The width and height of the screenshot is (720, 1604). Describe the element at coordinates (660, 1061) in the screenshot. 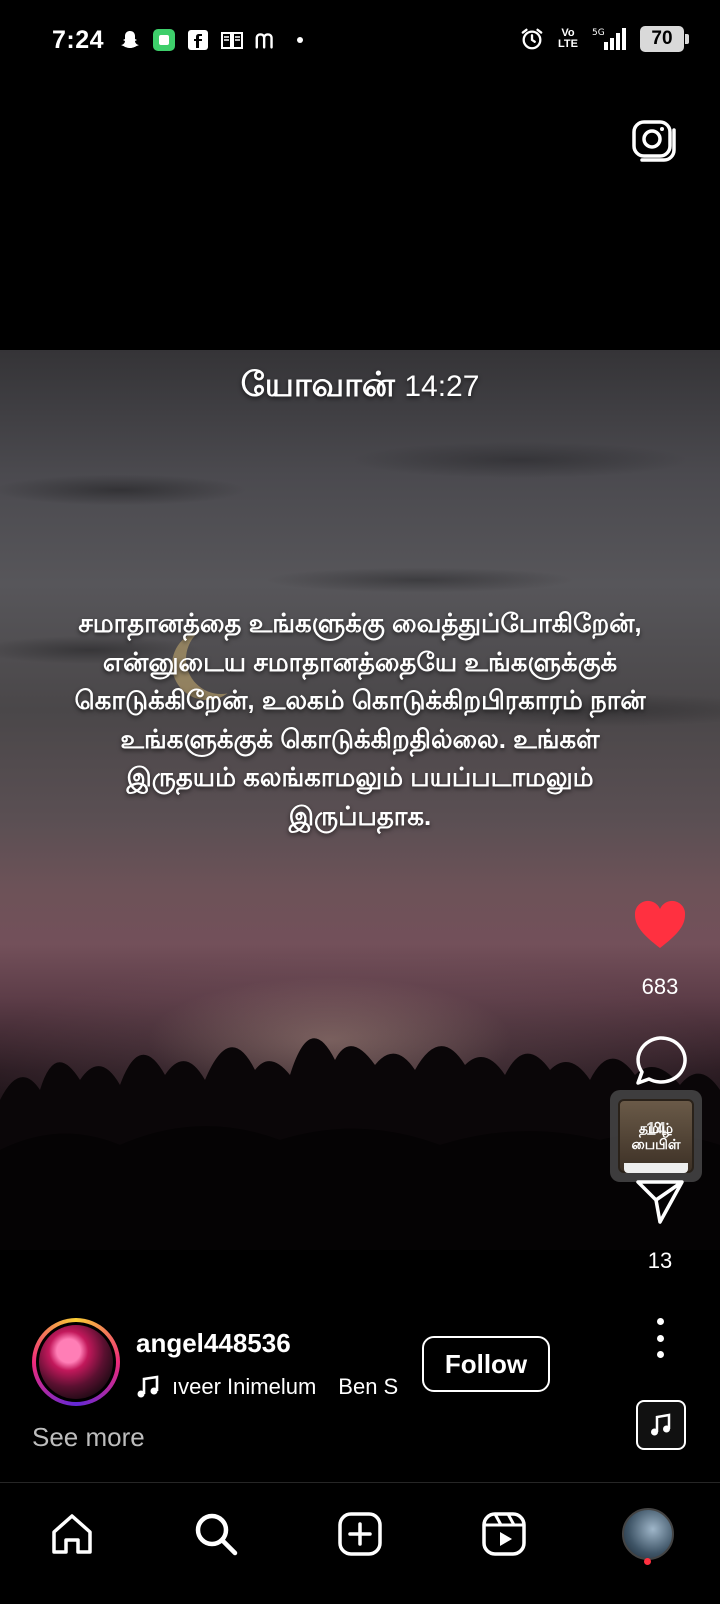

I see `comment-icon` at that location.